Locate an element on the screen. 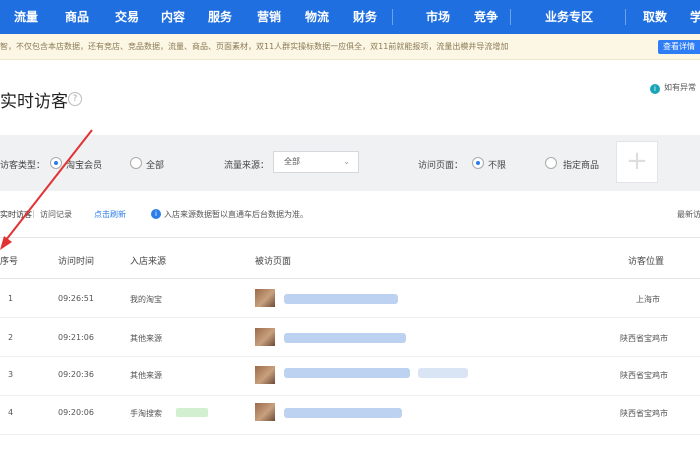 Image resolution: width=700 pixels, height=470 pixels. annotation-arrow is located at coordinates (46, 189).